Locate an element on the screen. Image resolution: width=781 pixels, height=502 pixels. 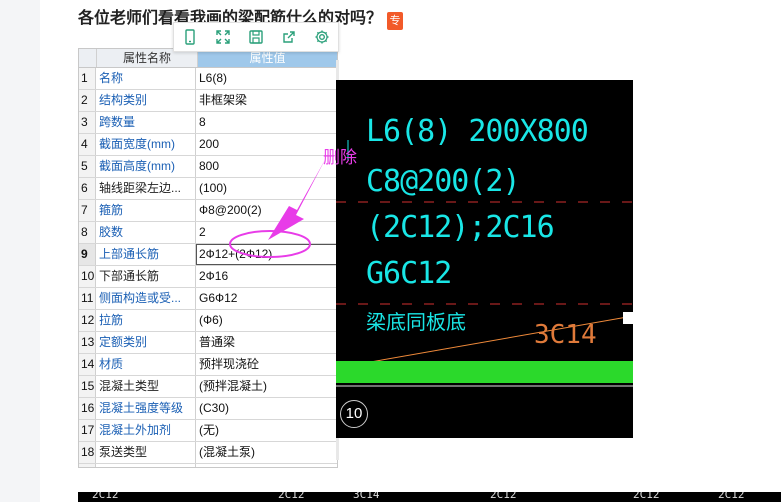
property-name: 混凝土类型 is located at coordinates (146, 386).